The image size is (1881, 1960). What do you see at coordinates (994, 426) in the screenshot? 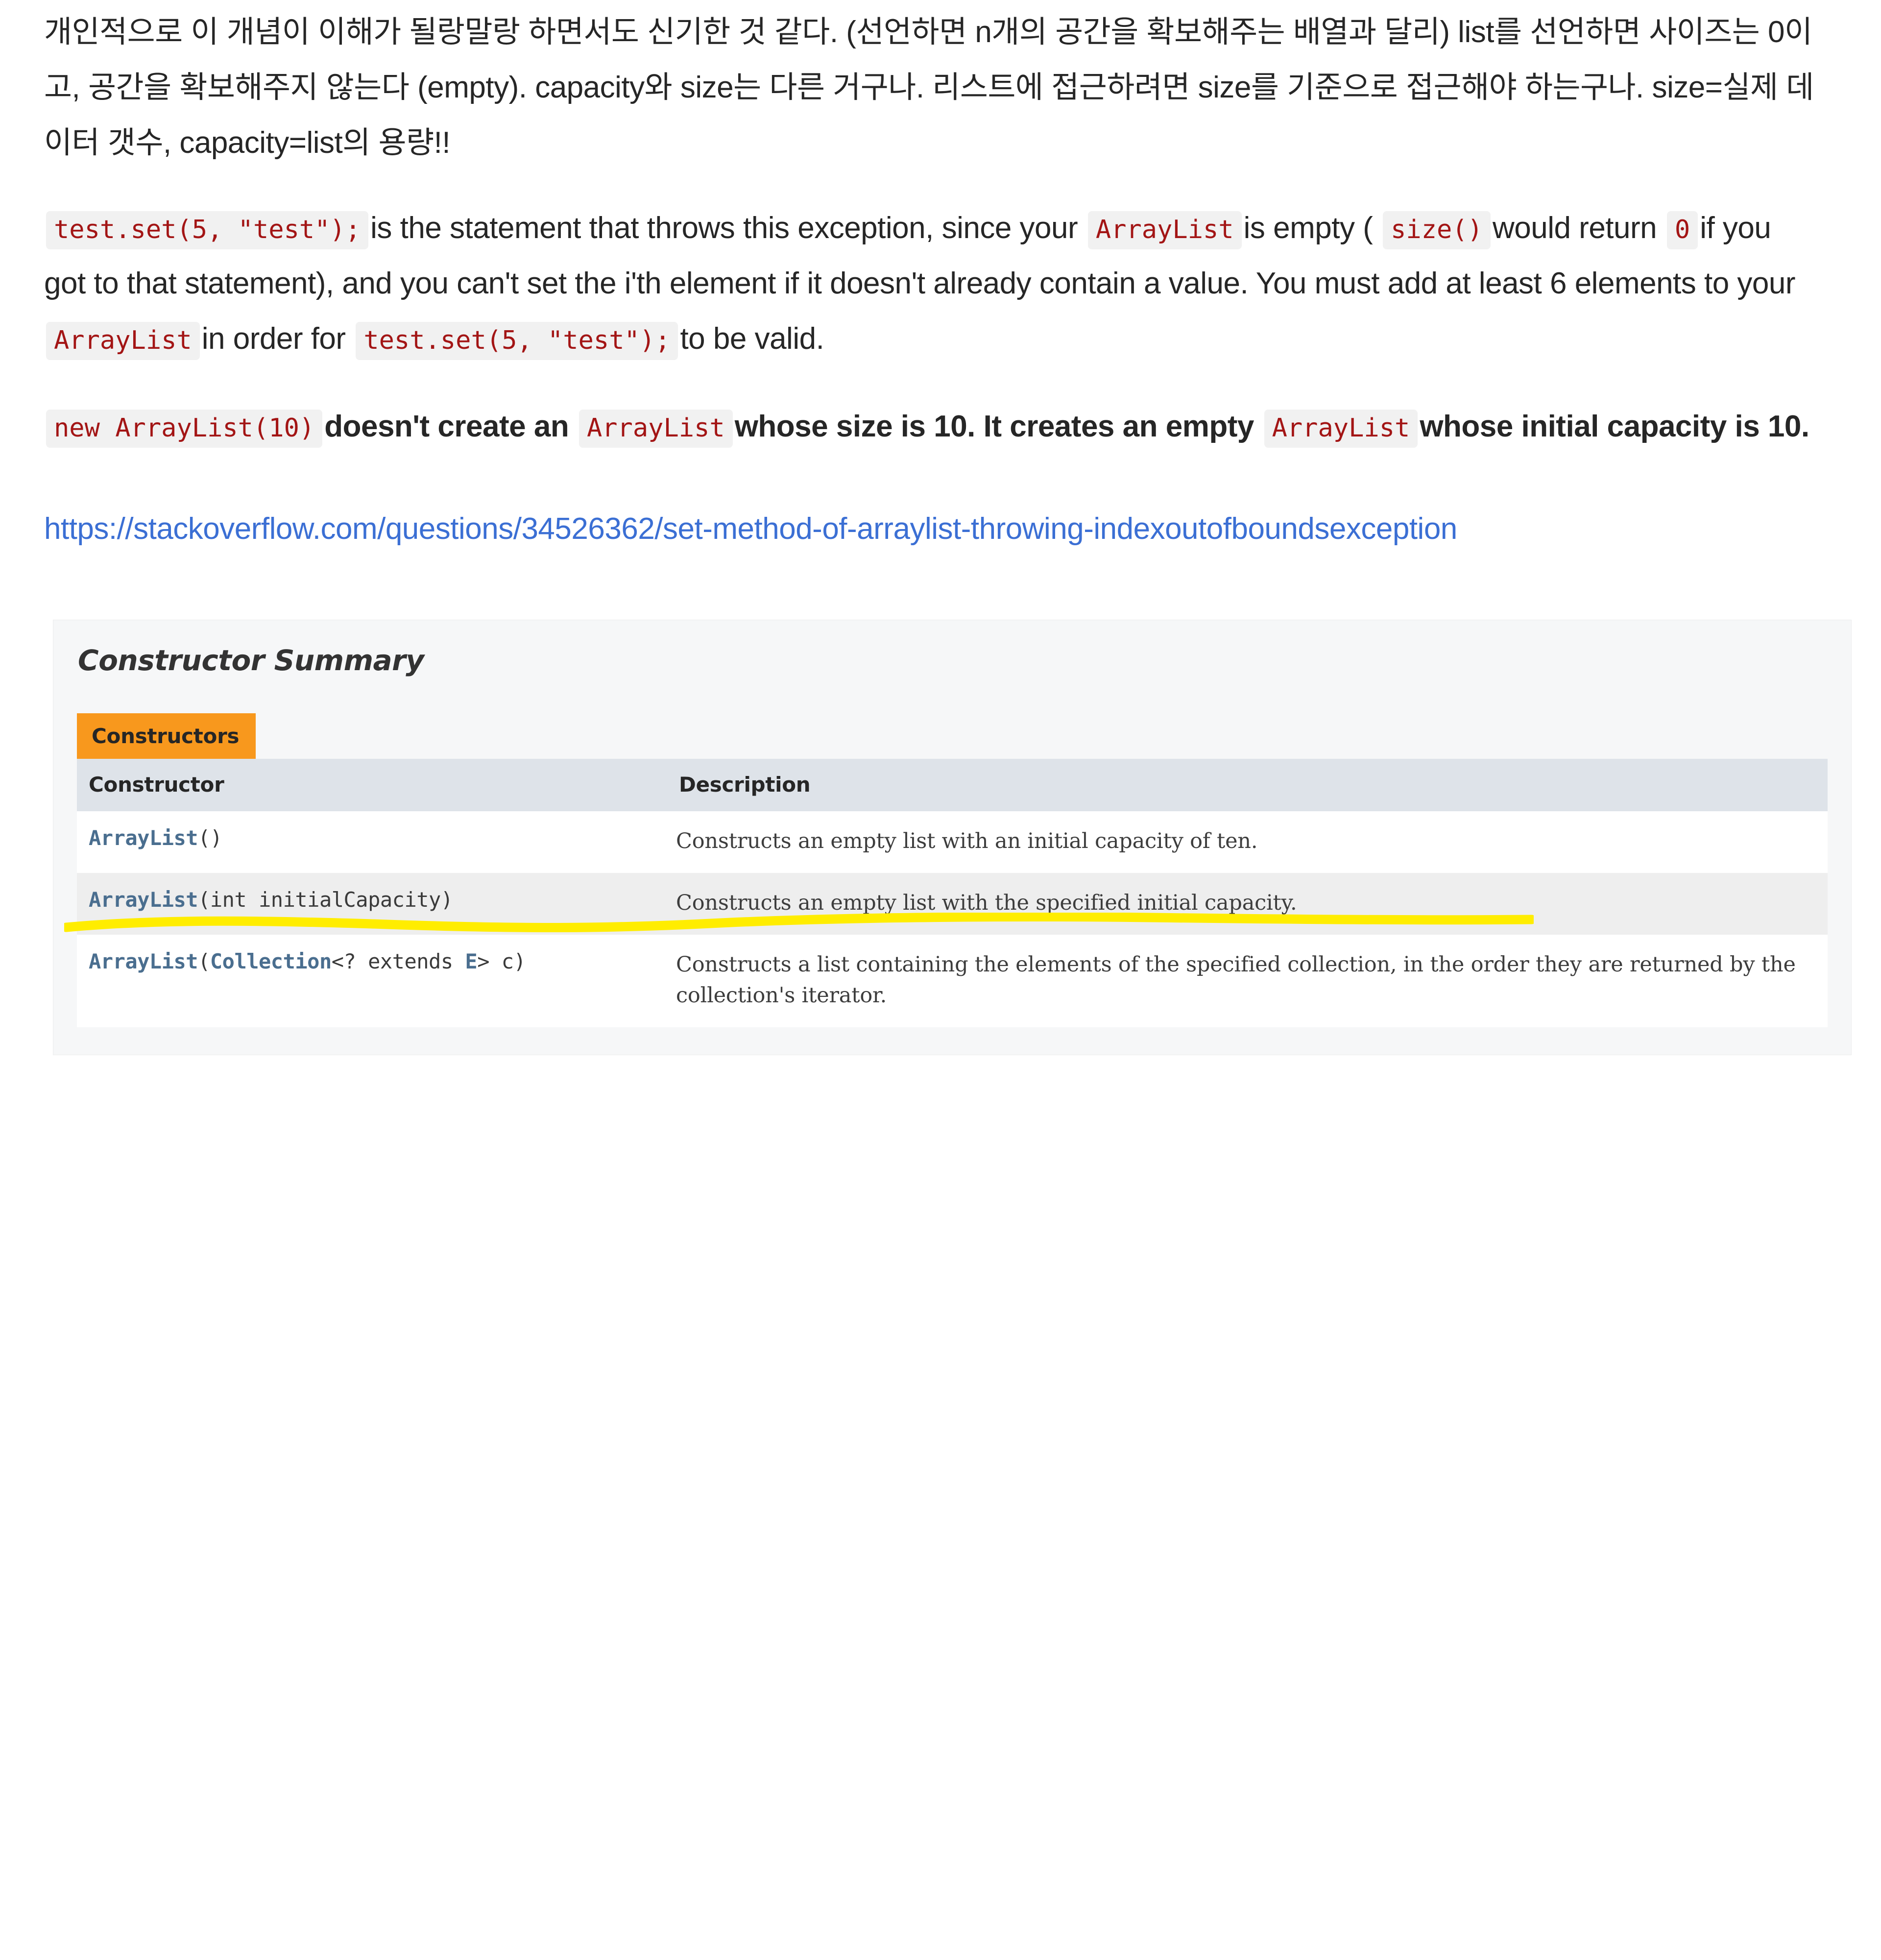
I see `bold-text-2: whose size is 10. It creates an empty` at bounding box center [994, 426].